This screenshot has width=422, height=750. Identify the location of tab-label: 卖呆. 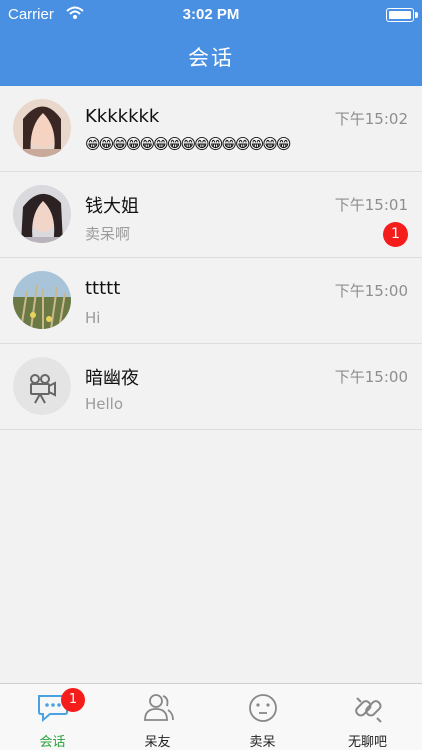
(262, 742).